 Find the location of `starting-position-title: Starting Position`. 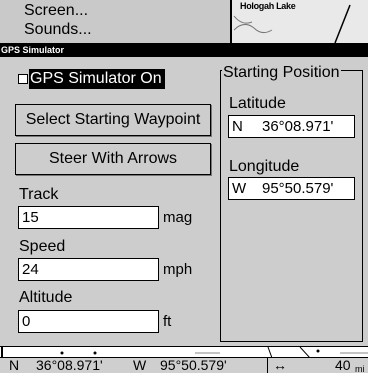

starting-position-title: Starting Position is located at coordinates (281, 73).